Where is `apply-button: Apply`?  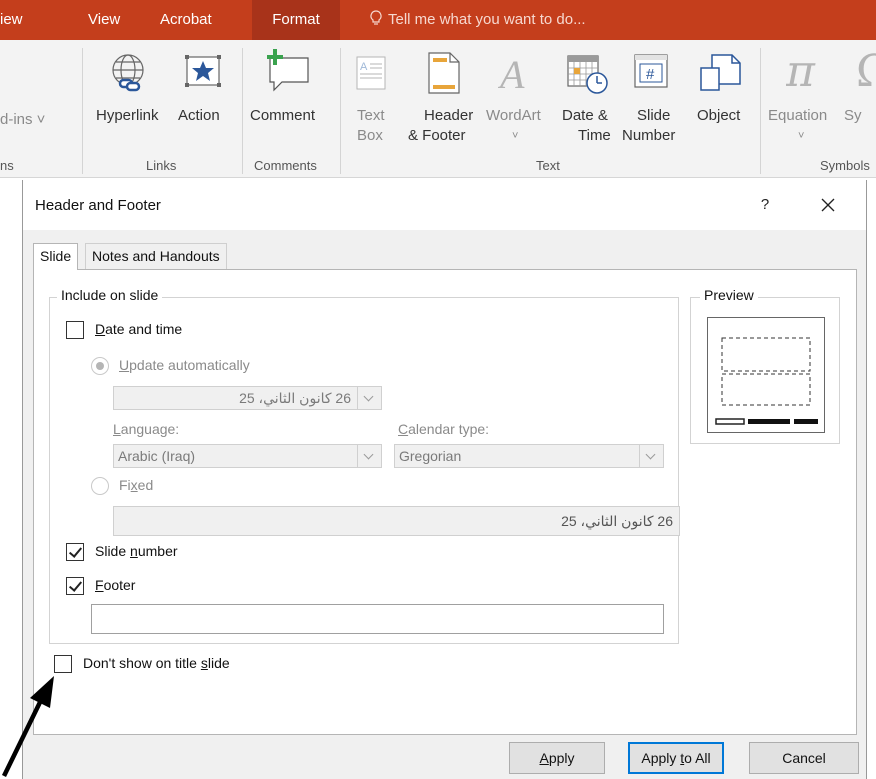 apply-button: Apply is located at coordinates (557, 758).